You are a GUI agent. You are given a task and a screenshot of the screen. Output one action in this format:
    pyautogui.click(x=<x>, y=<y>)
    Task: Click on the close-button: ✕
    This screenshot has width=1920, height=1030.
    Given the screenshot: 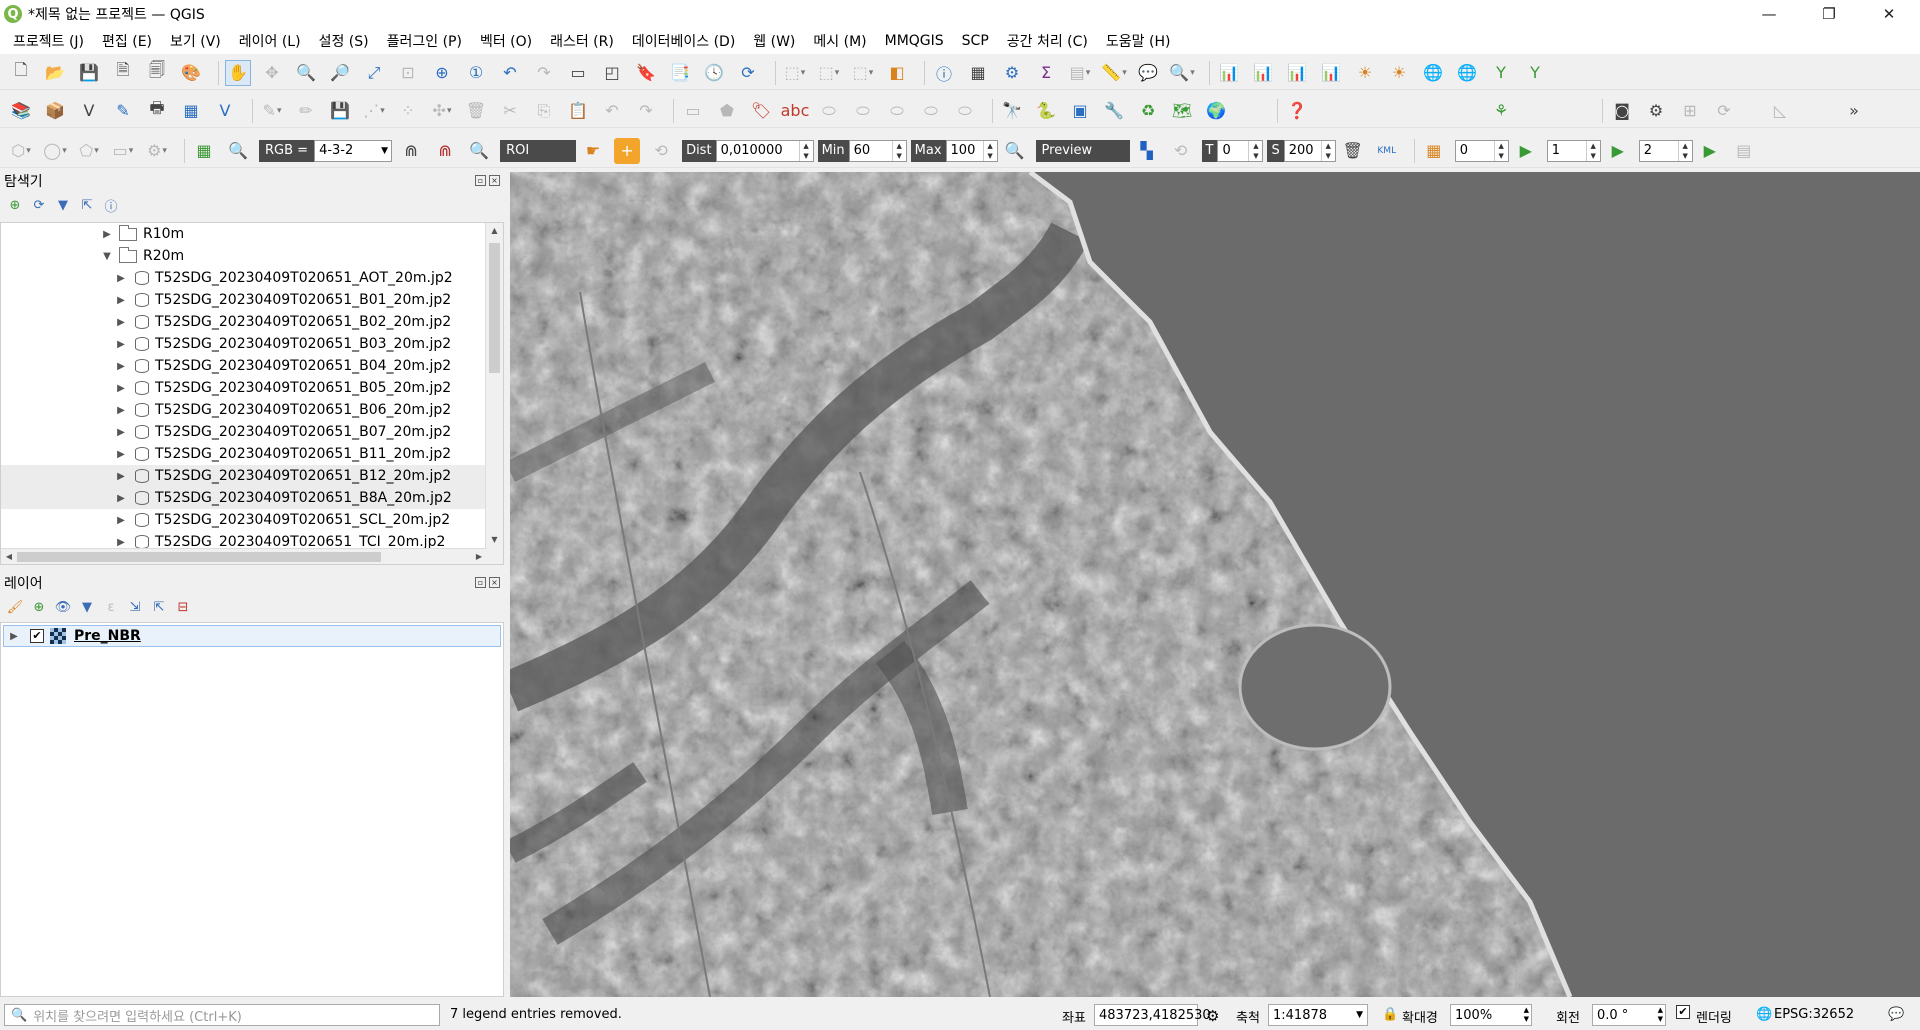 What is the action you would take?
    pyautogui.click(x=1889, y=14)
    